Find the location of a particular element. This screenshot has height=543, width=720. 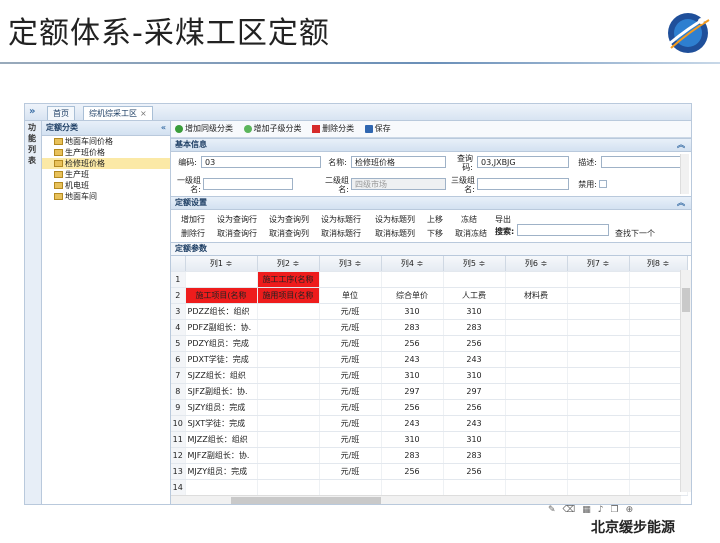

move-down-button: 下移 is located at coordinates (435, 233).